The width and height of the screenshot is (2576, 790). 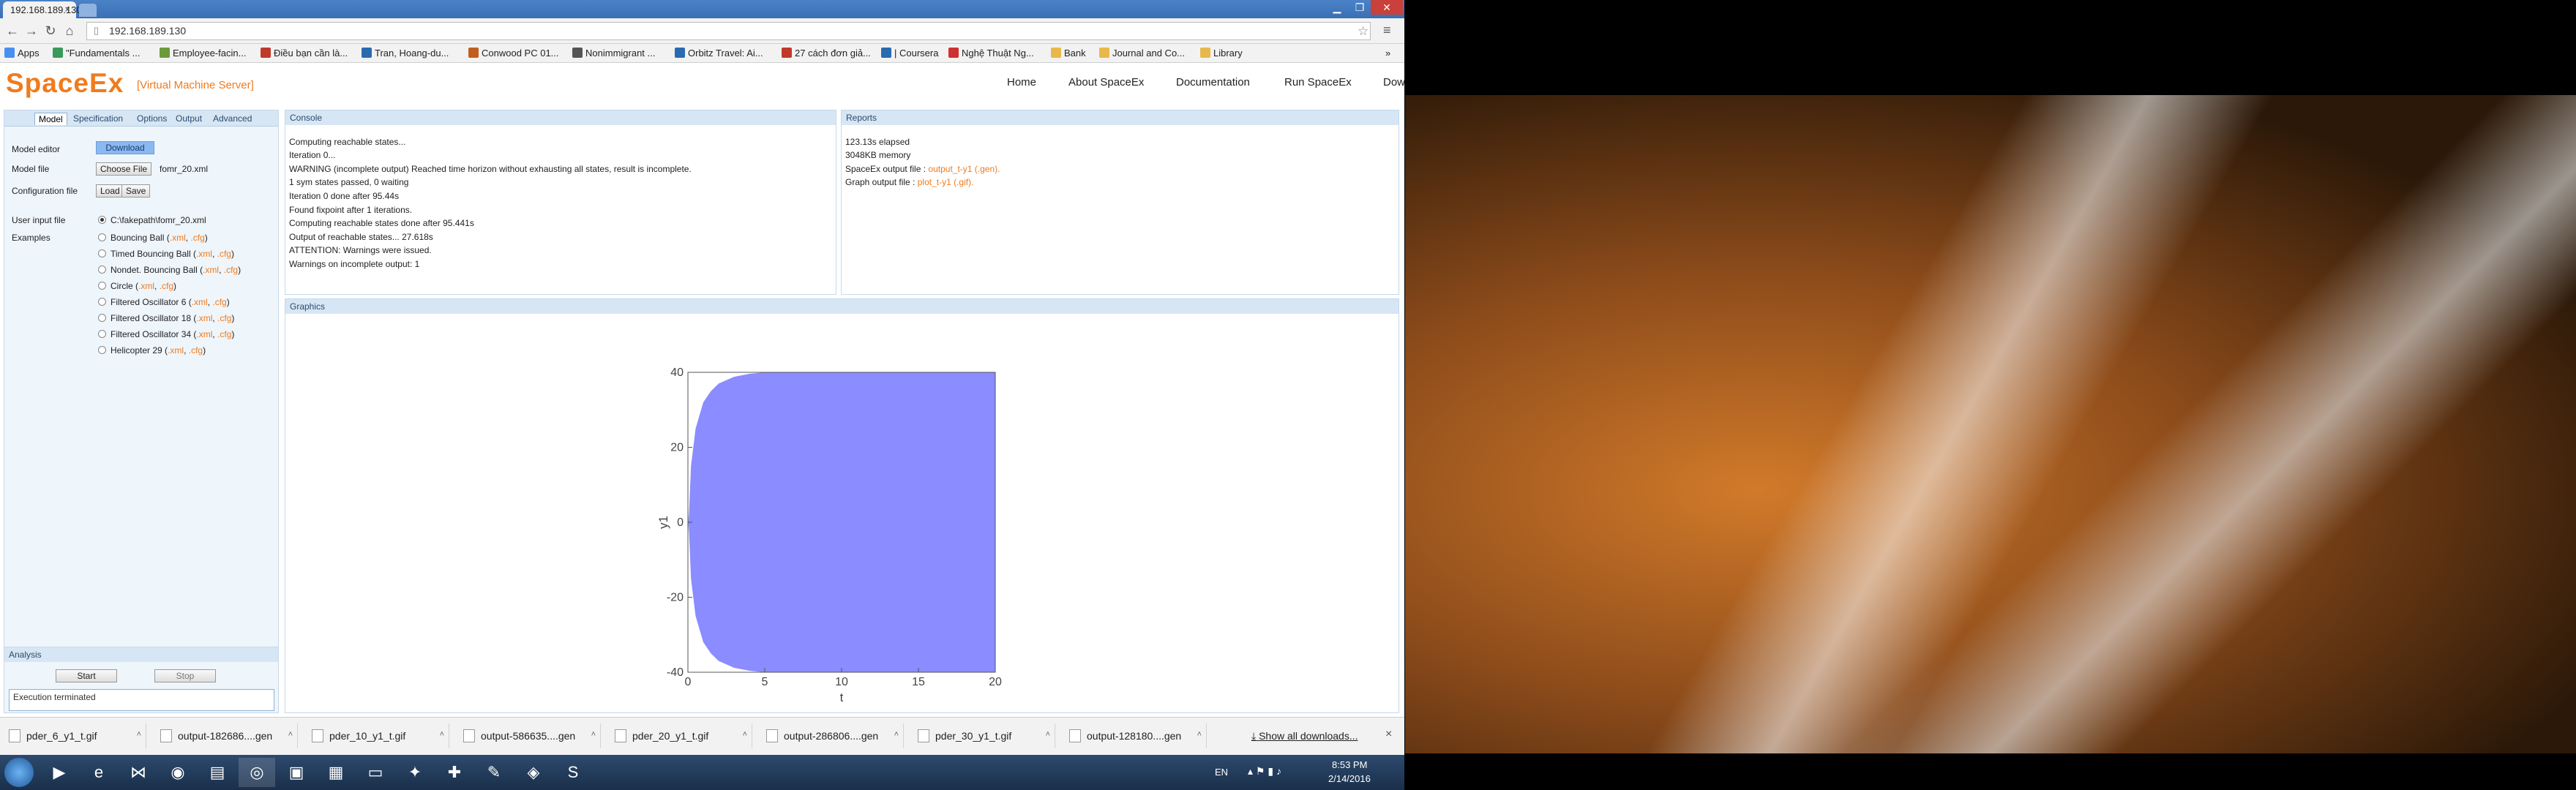 I want to click on download-item: output-586635....gen ˄, so click(x=527, y=735).